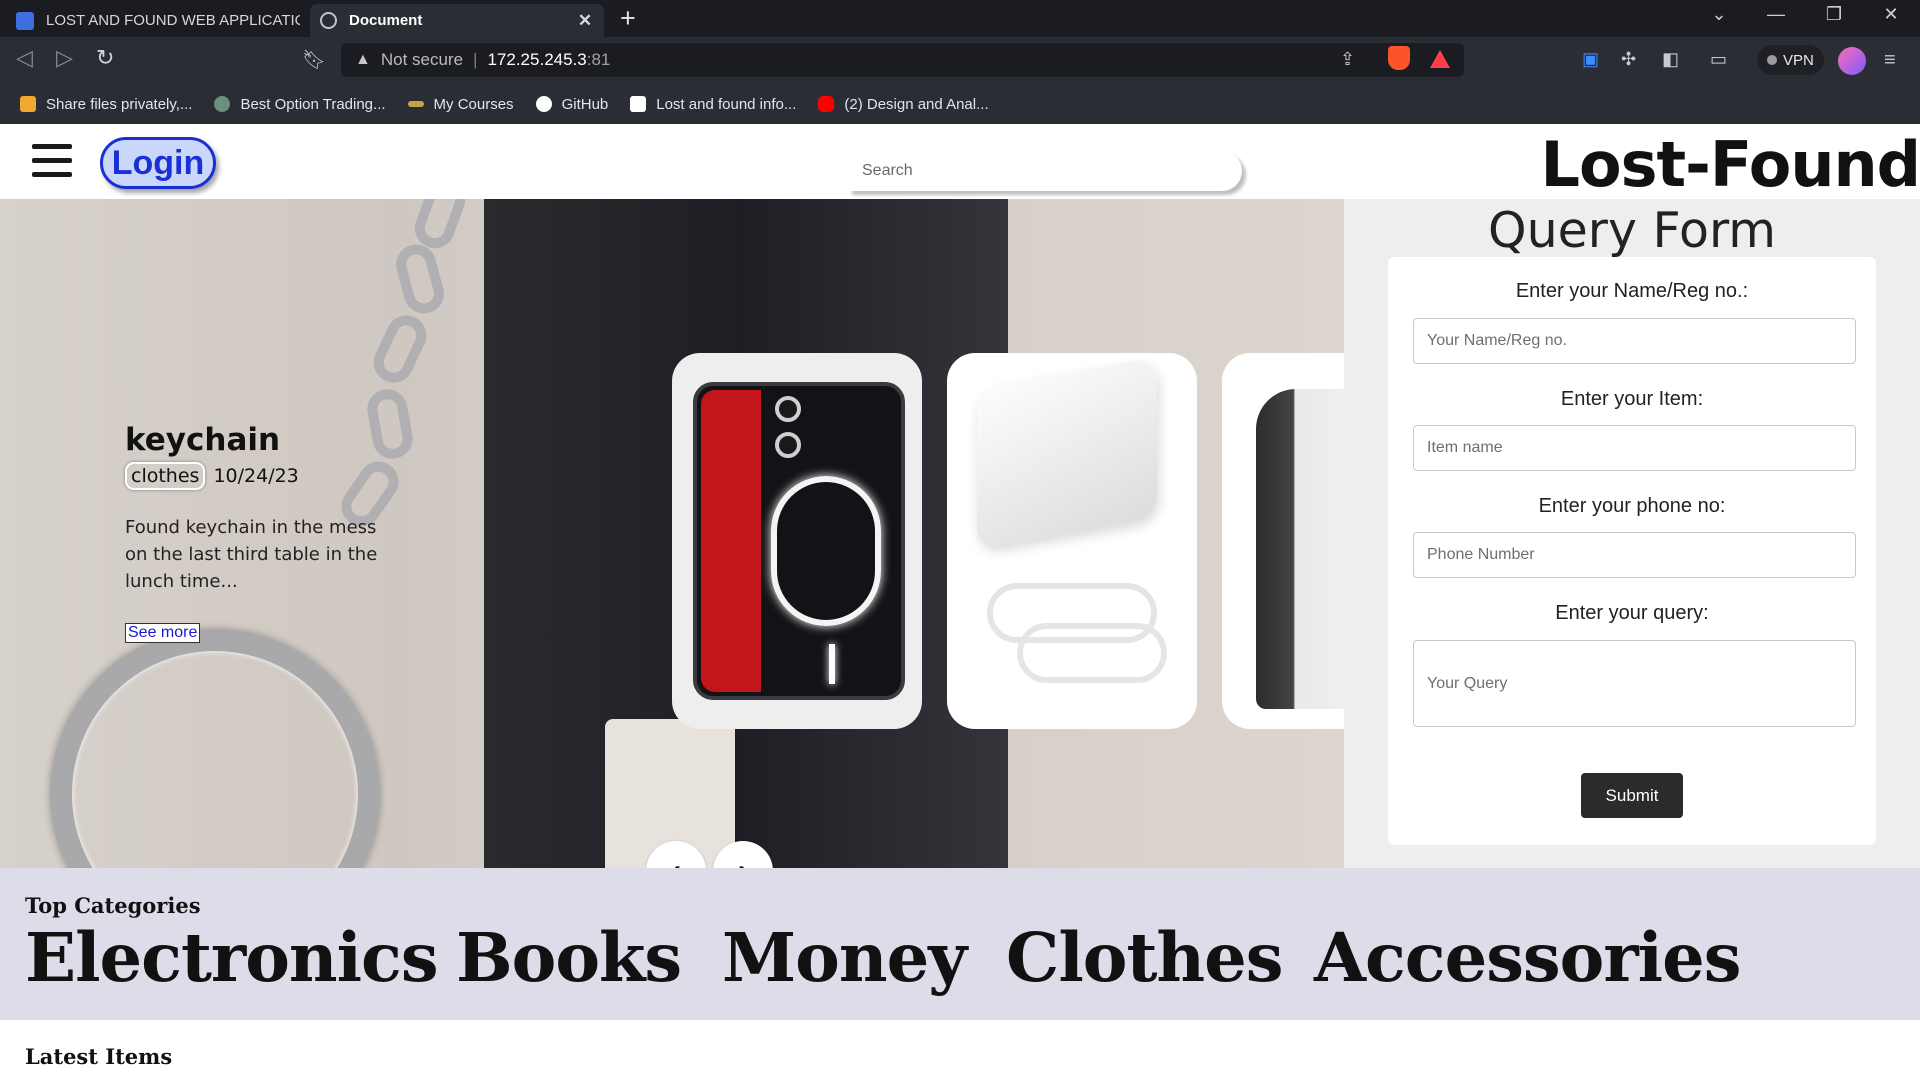  I want to click on category-accessories: Accessories, so click(1527, 957).